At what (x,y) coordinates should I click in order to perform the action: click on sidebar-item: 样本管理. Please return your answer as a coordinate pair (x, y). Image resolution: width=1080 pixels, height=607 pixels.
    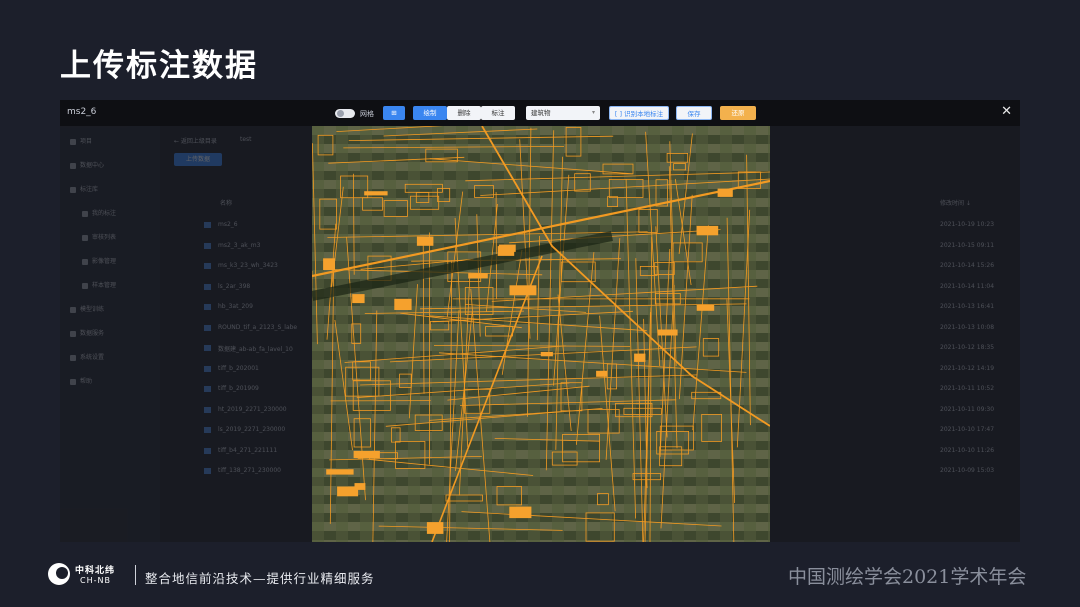
    Looking at the image, I should click on (99, 284).